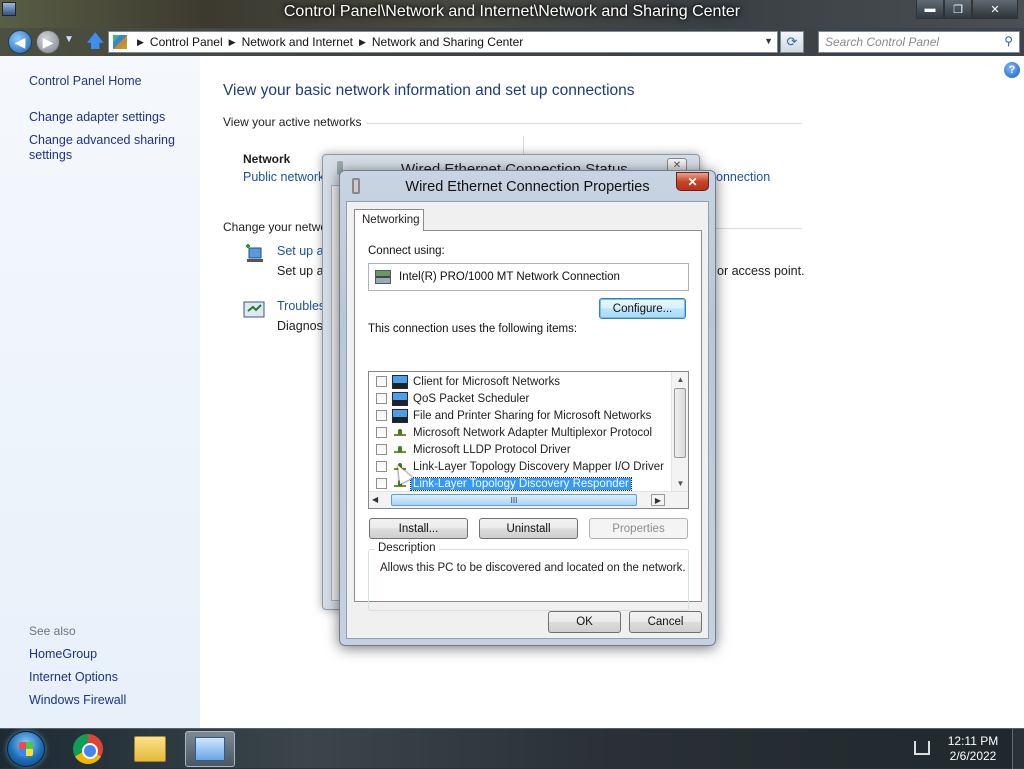 This screenshot has width=1024, height=769. I want to click on vertical-scrollbar: ▲ ▼, so click(679, 432).